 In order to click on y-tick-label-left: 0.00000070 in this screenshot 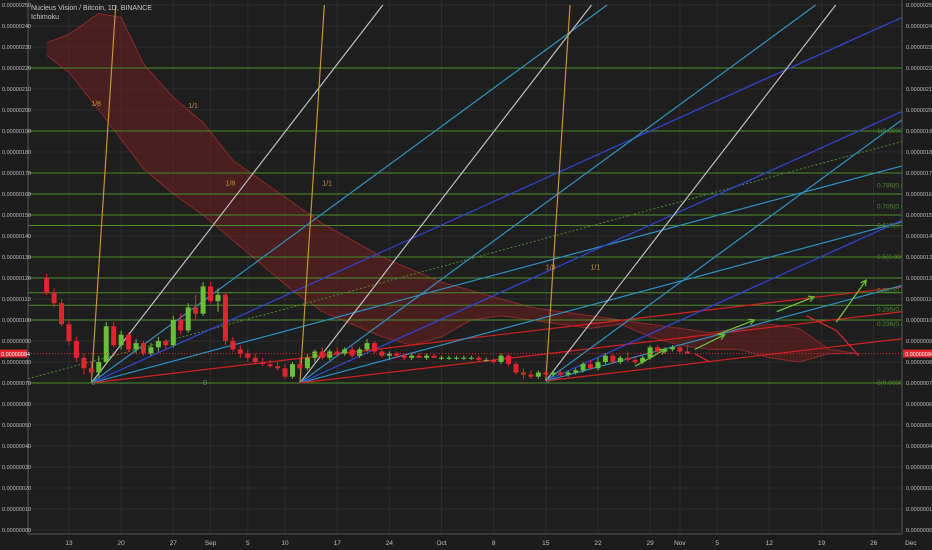, I will do `click(16, 384)`.